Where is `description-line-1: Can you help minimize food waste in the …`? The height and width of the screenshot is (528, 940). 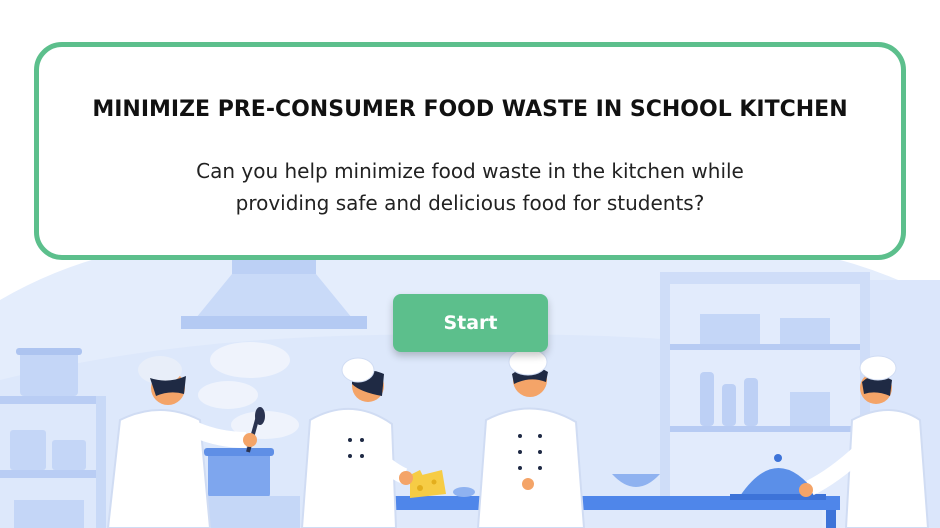
description-line-1: Can you help minimize food waste in the … is located at coordinates (470, 171).